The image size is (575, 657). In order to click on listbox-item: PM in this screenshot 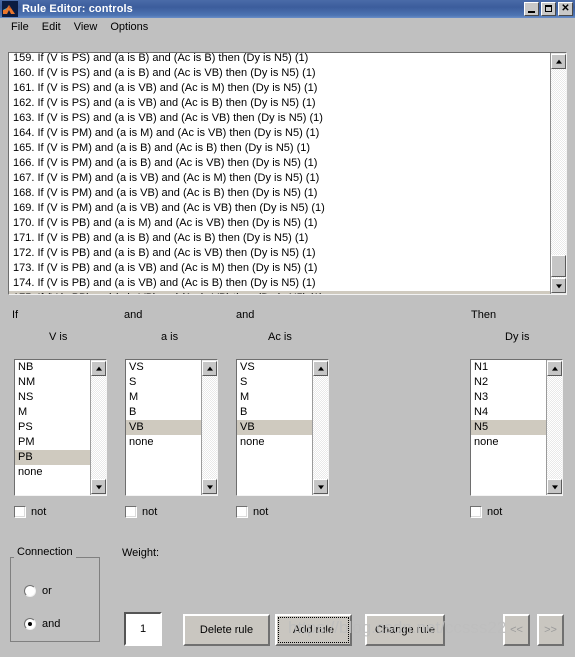, I will do `click(52, 442)`.